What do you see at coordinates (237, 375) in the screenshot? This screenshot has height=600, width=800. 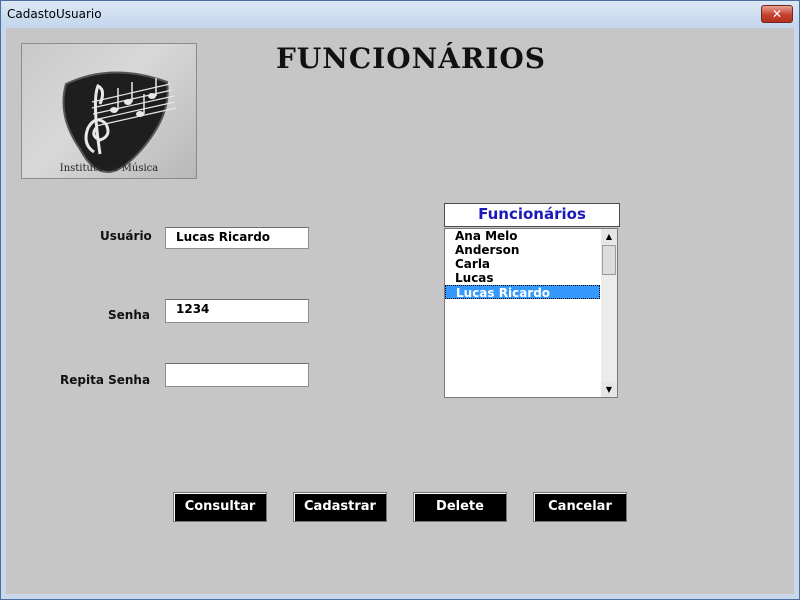 I see `repita-senha-input` at bounding box center [237, 375].